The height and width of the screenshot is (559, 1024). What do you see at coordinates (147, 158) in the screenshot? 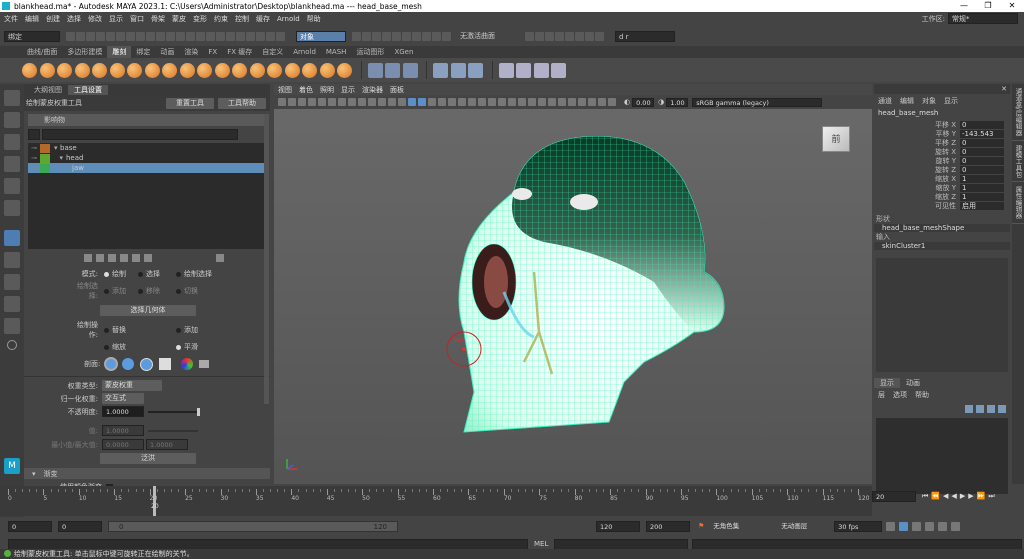
I see `influence-row: ⊸ ▾ head` at bounding box center [147, 158].